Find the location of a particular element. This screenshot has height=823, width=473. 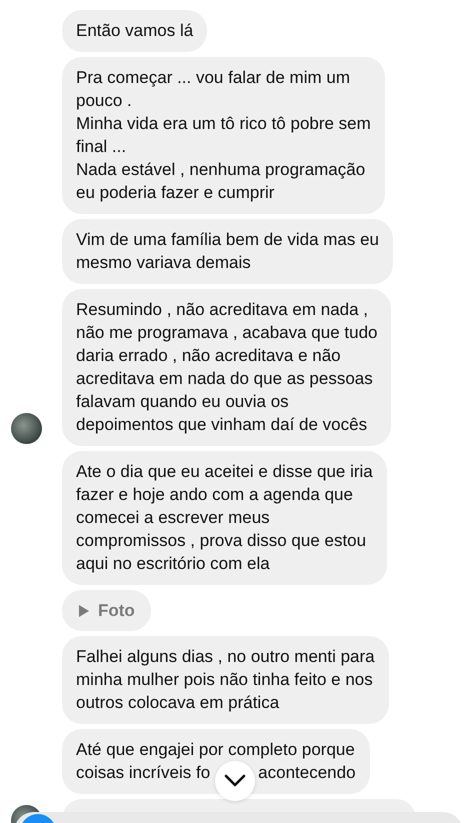

message-bubble: Pra começar ... vou falar de mim um pouco . Minha vida era um tô rico tô pobre sem final ... Nada estável , nenhuma programação eu poderia fazer e cumprir is located at coordinates (223, 135).